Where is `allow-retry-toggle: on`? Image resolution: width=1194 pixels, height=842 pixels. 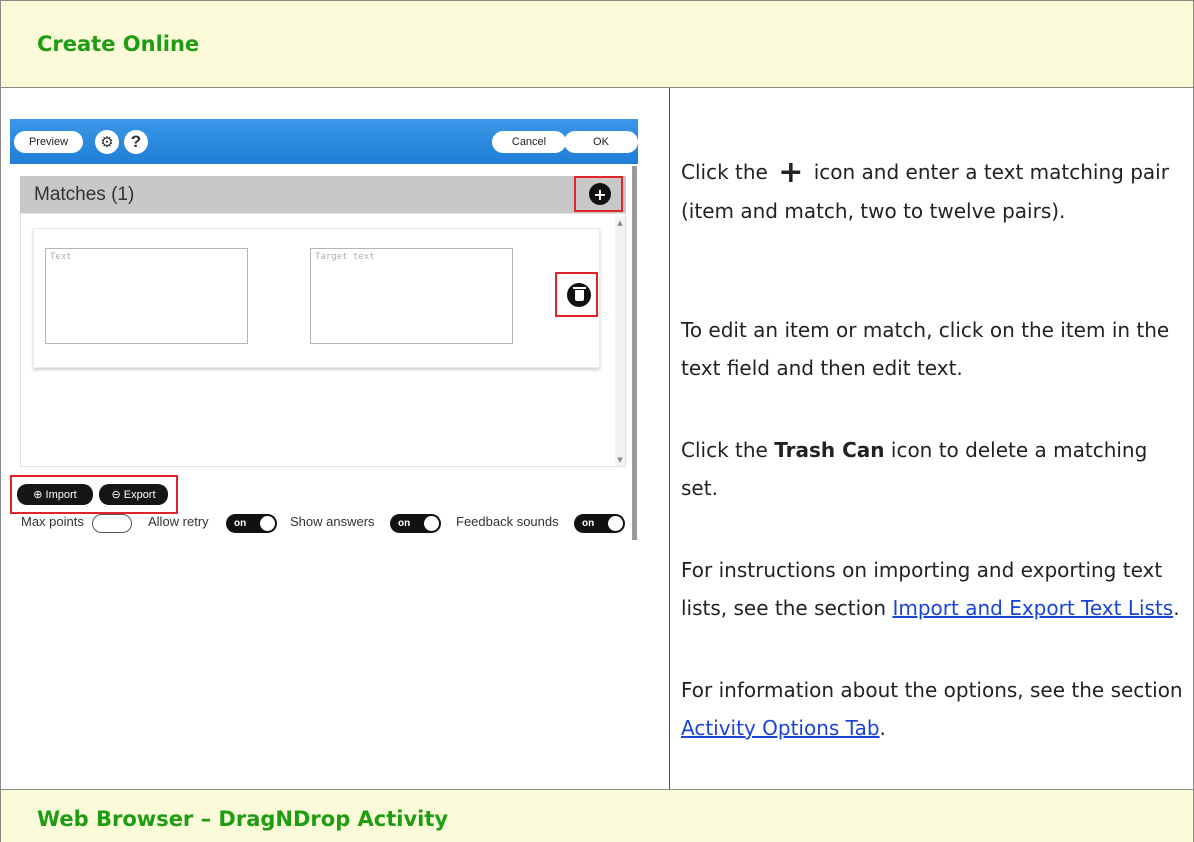 allow-retry-toggle: on is located at coordinates (251, 523).